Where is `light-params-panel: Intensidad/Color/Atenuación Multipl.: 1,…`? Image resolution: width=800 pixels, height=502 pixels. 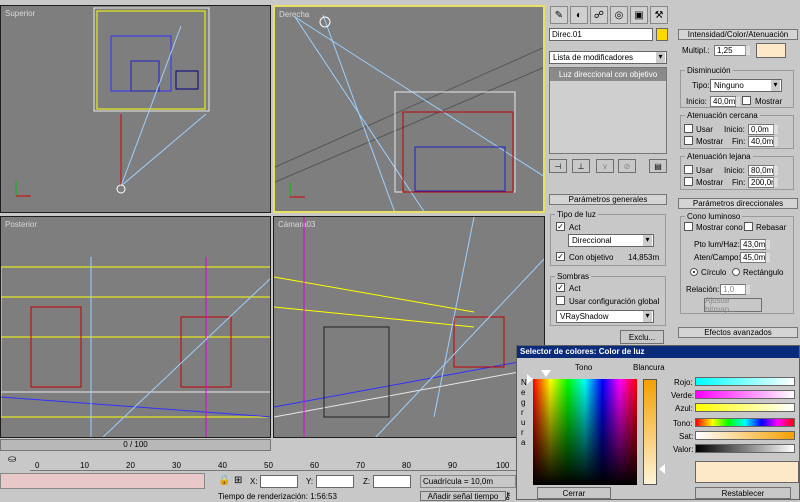 light-params-panel: Intensidad/Color/Atenuación Multipl.: 1,… is located at coordinates (738, 186).